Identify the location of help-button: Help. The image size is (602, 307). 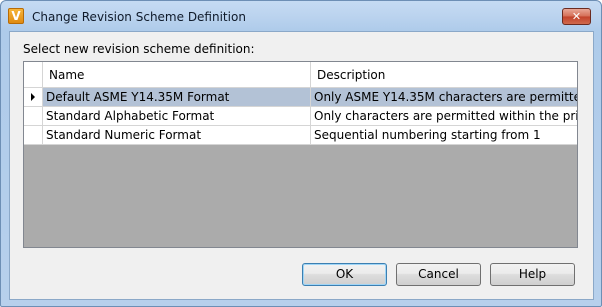
(532, 274).